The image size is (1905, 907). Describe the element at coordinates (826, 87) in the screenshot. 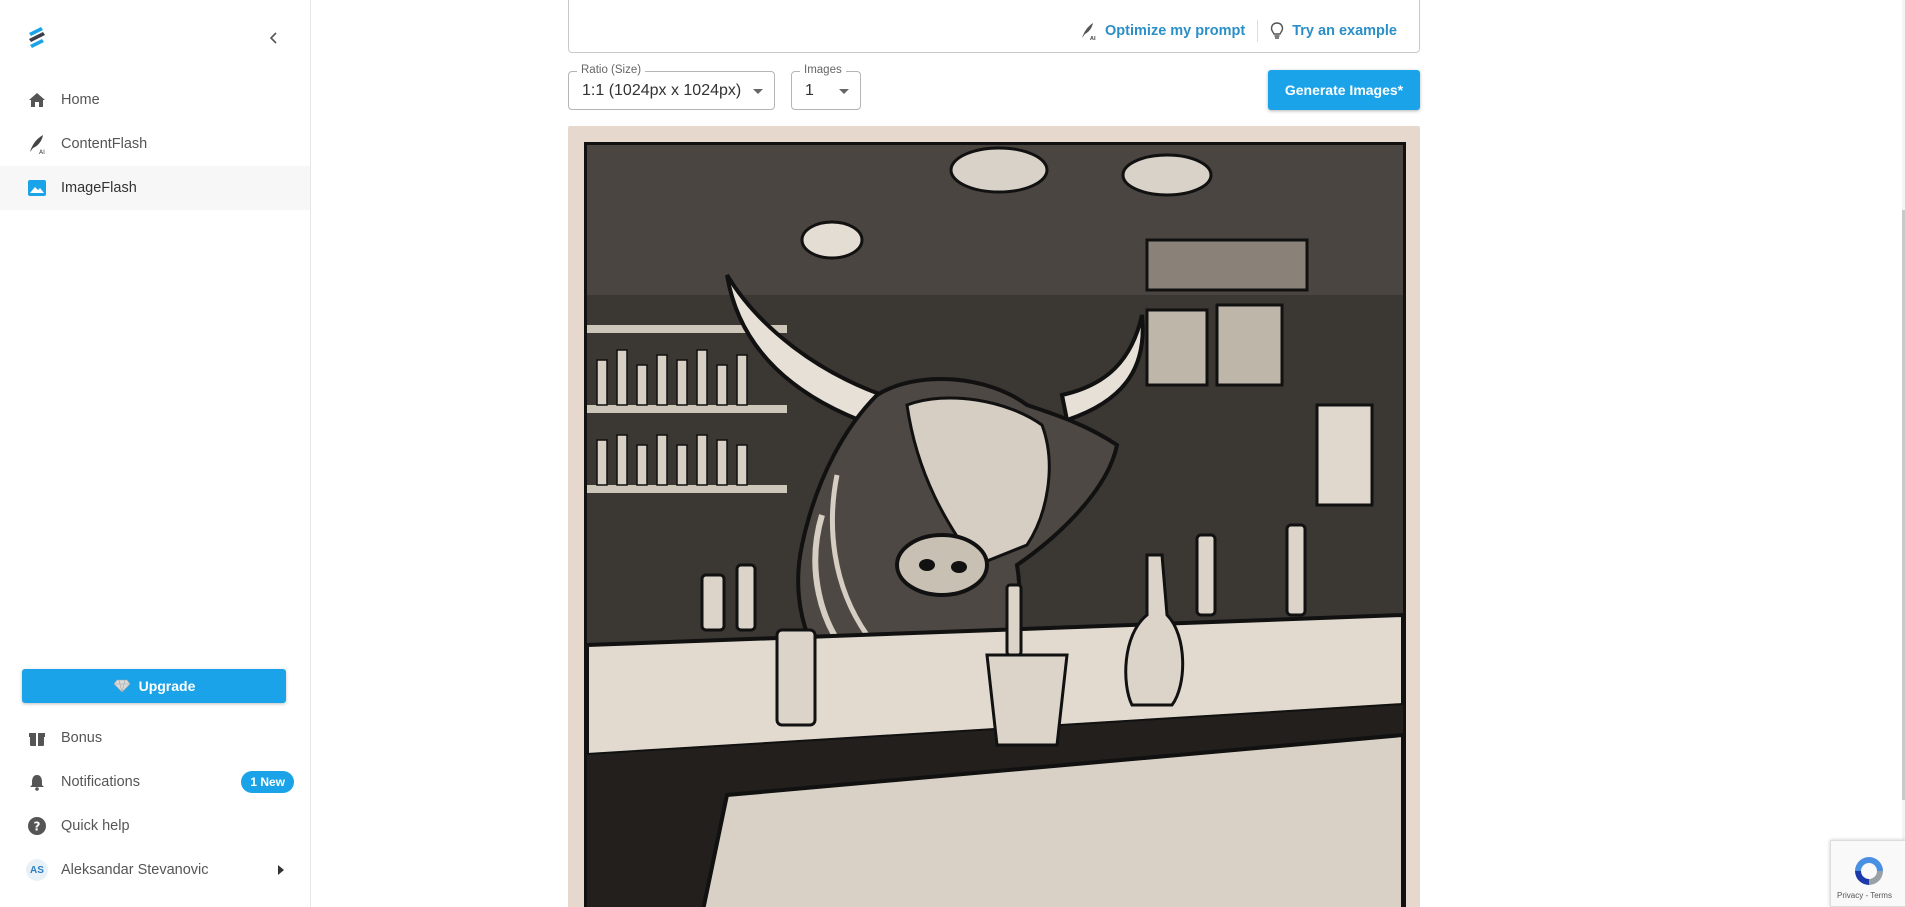

I see `images-select: Images 1` at that location.